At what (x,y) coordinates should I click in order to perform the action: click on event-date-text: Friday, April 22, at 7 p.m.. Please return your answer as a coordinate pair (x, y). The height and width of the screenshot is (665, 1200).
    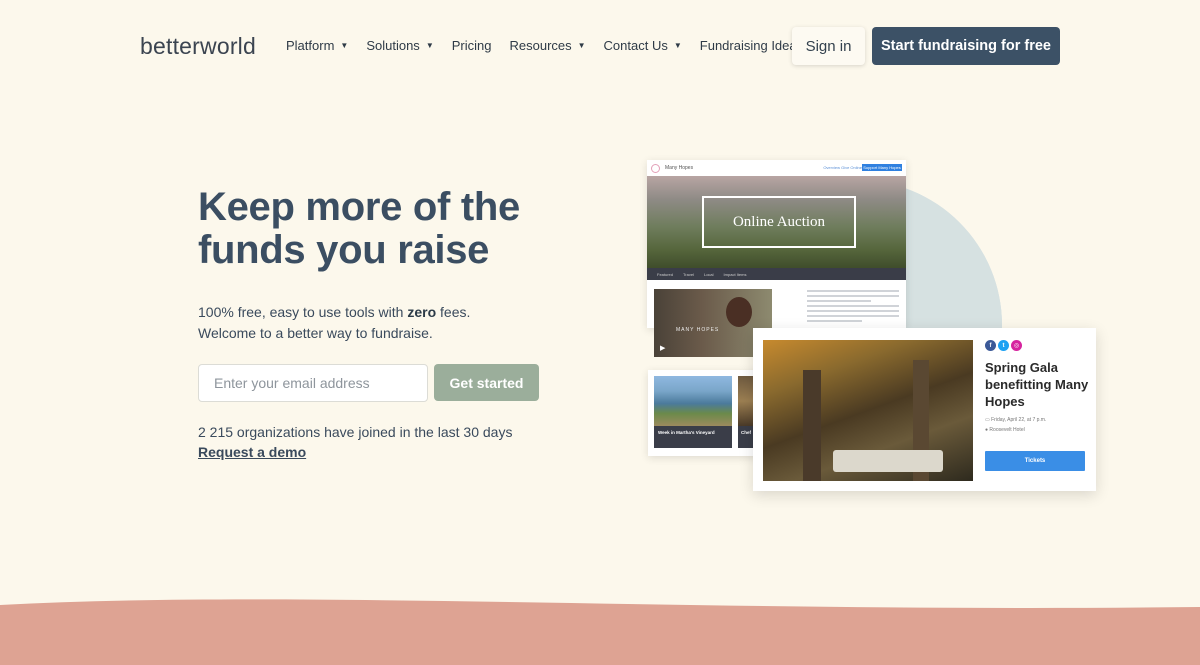
    Looking at the image, I should click on (1019, 420).